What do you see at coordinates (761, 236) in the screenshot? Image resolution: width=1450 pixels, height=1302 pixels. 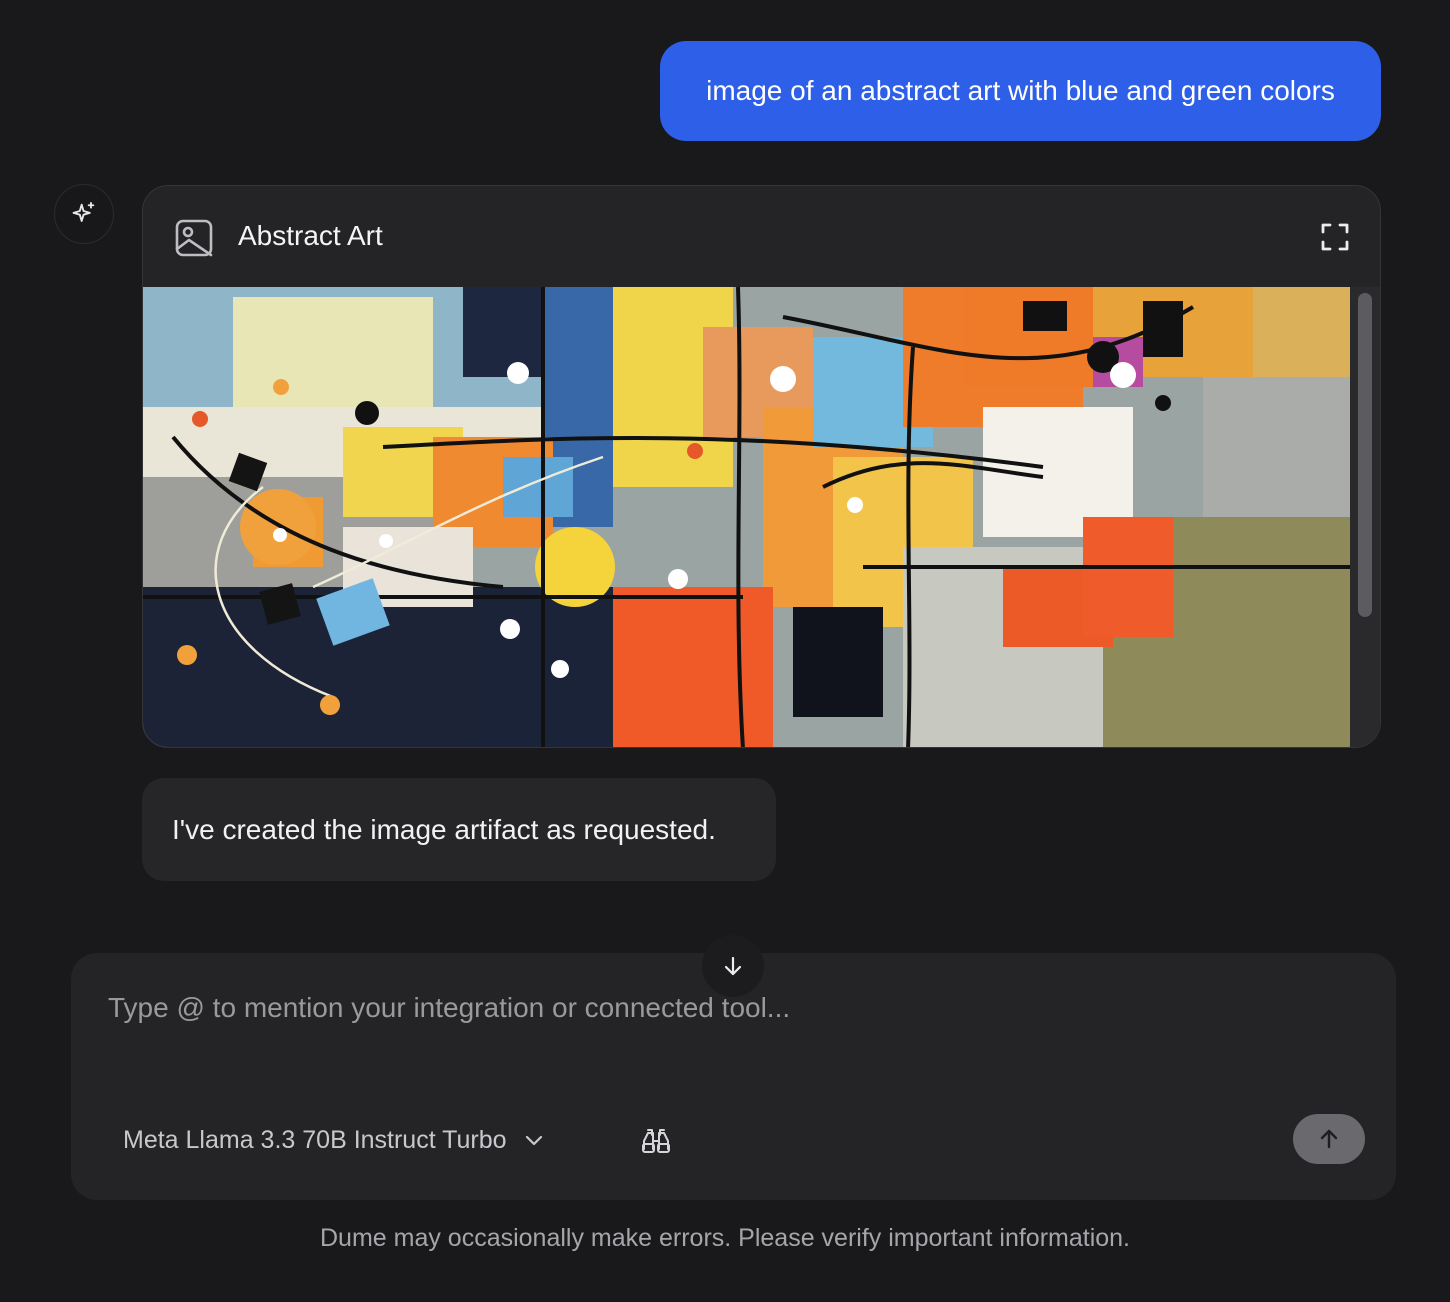 I see `artifact-header: Abstract Art` at bounding box center [761, 236].